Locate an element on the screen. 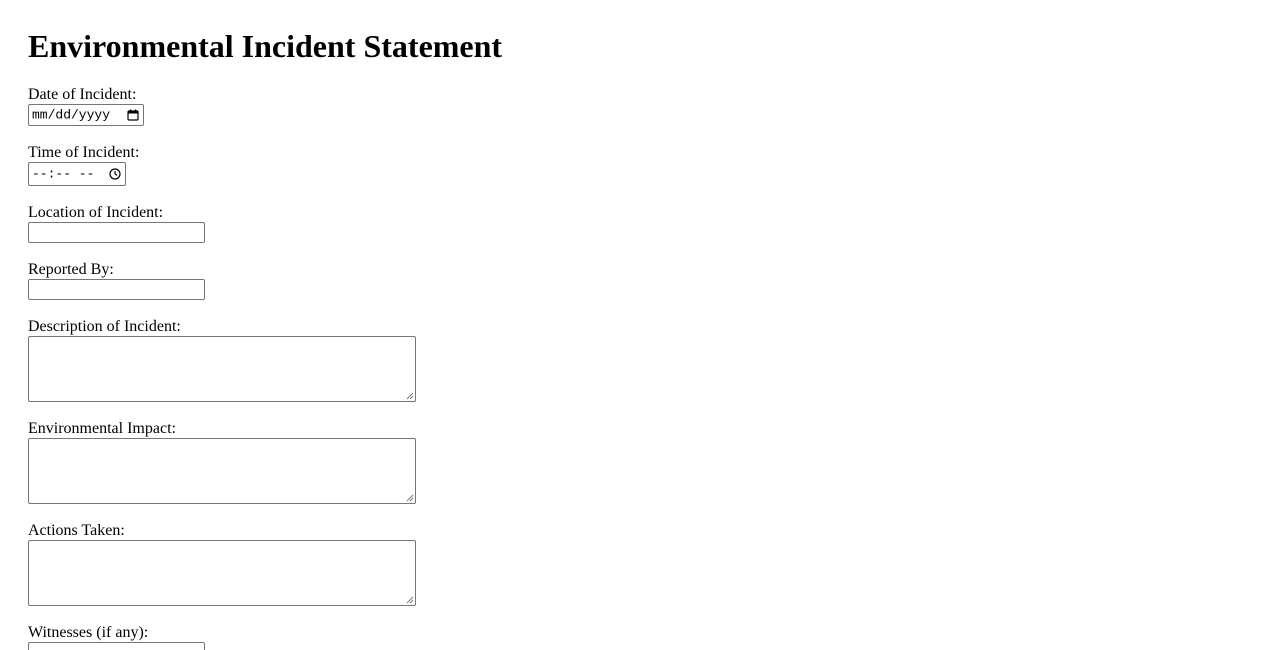 The image size is (1278, 650). page-title: Environmental Incident Statement is located at coordinates (265, 46).